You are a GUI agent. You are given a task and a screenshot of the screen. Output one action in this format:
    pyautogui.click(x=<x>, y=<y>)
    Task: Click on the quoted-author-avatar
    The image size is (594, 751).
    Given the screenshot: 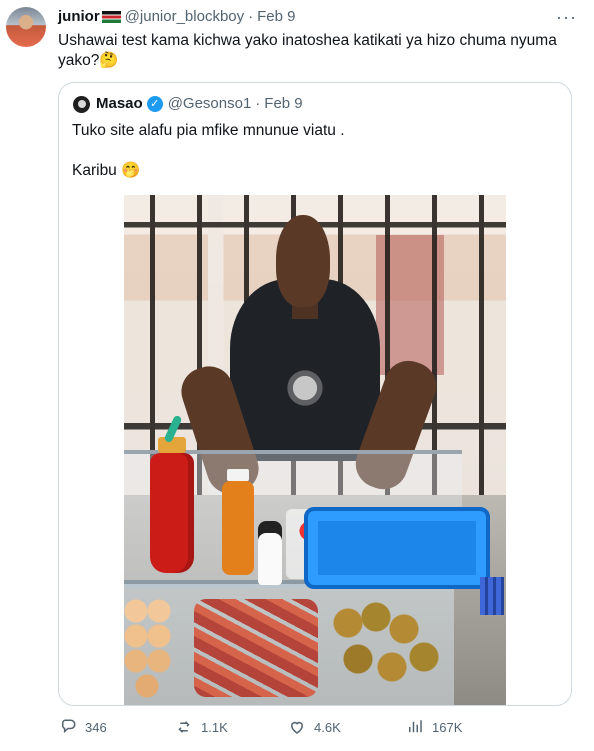 What is the action you would take?
    pyautogui.click(x=81, y=104)
    